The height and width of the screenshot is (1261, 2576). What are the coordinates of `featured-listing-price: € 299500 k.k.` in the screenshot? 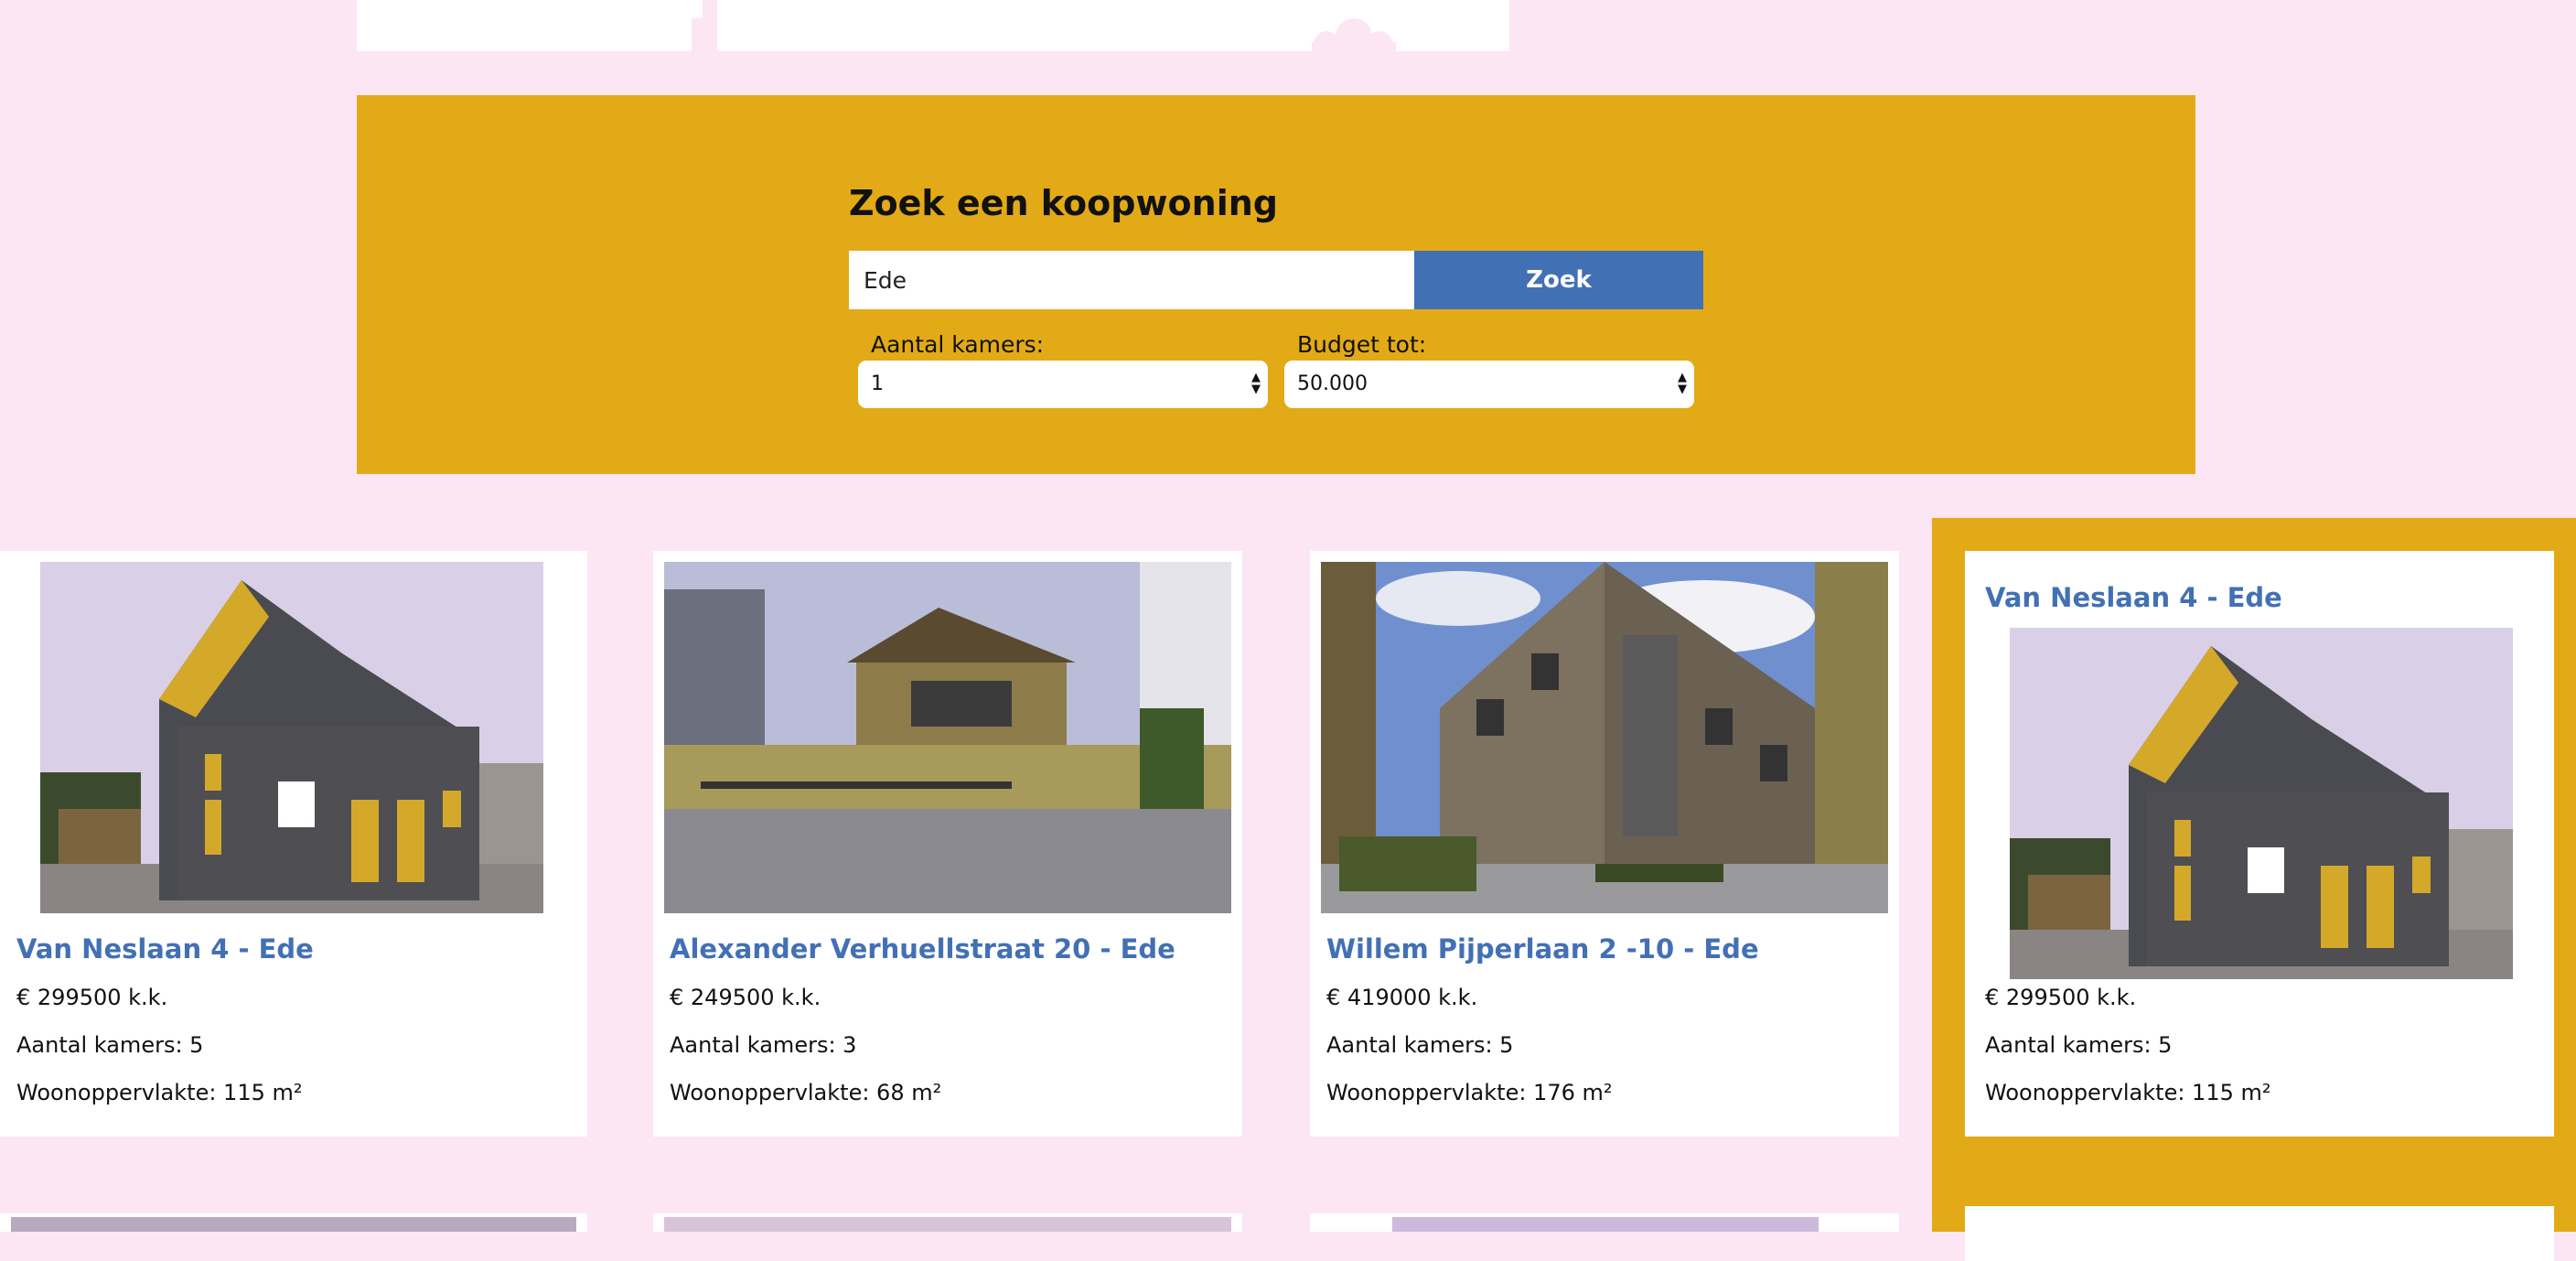 It's located at (2061, 997).